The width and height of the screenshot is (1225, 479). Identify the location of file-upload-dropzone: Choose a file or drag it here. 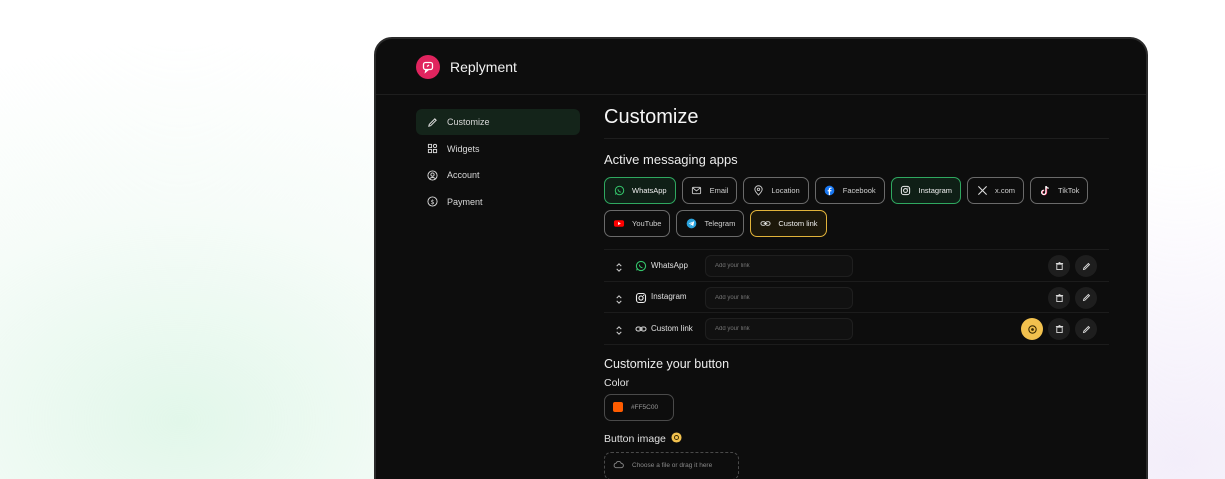
(671, 465).